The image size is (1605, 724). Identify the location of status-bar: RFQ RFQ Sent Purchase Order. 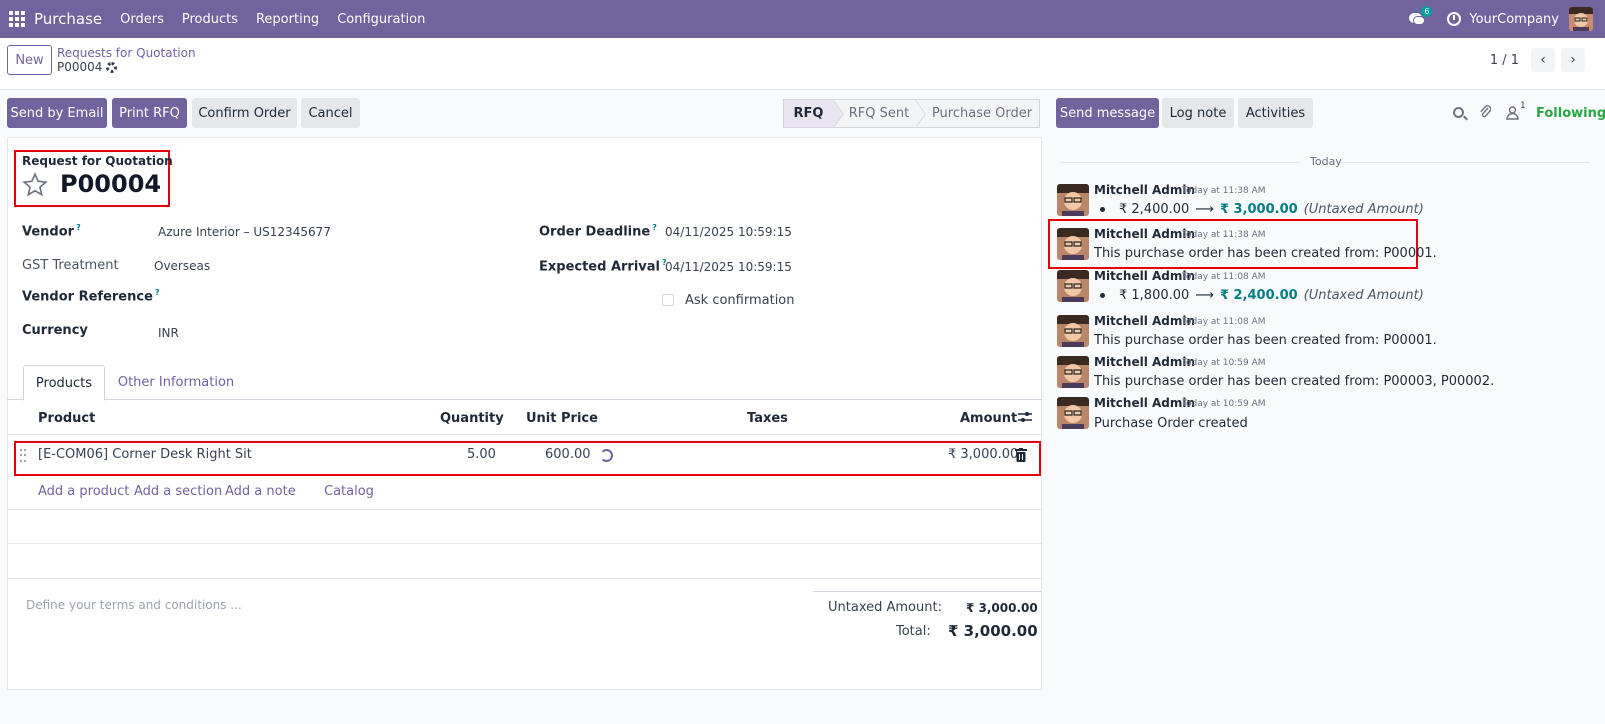
(911, 114).